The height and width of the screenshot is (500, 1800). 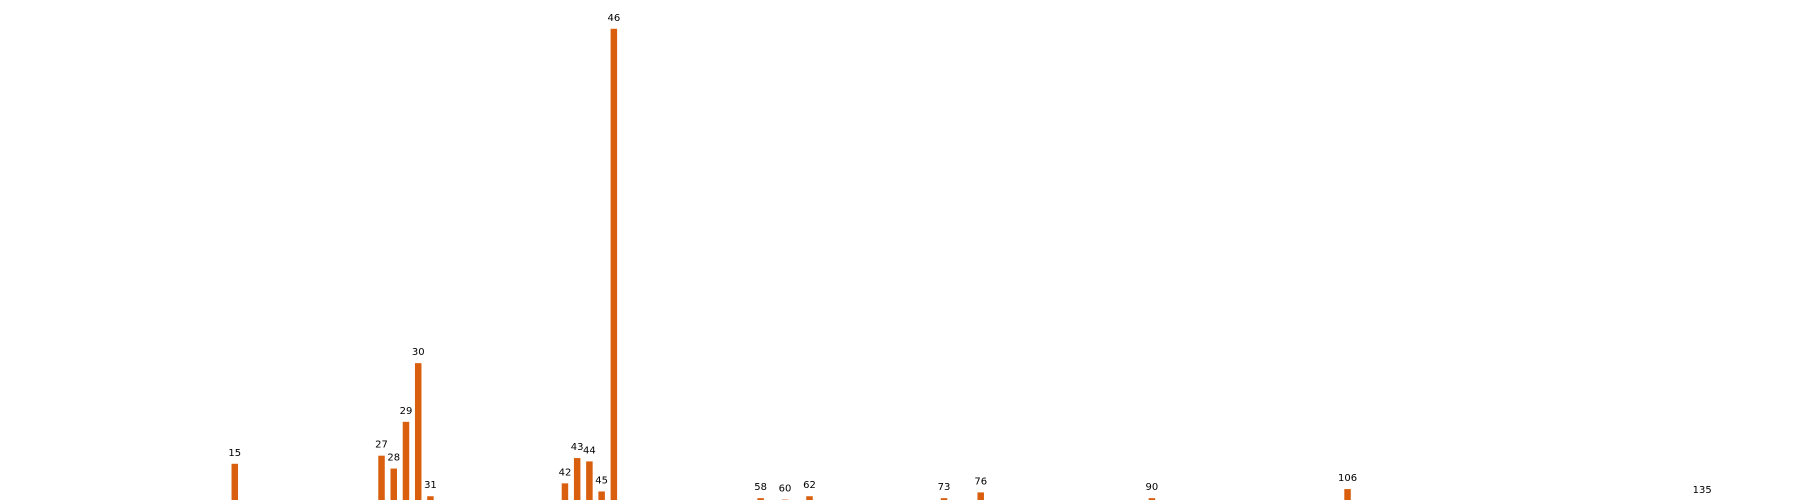 What do you see at coordinates (980, 481) in the screenshot?
I see `bar-label-76: 76` at bounding box center [980, 481].